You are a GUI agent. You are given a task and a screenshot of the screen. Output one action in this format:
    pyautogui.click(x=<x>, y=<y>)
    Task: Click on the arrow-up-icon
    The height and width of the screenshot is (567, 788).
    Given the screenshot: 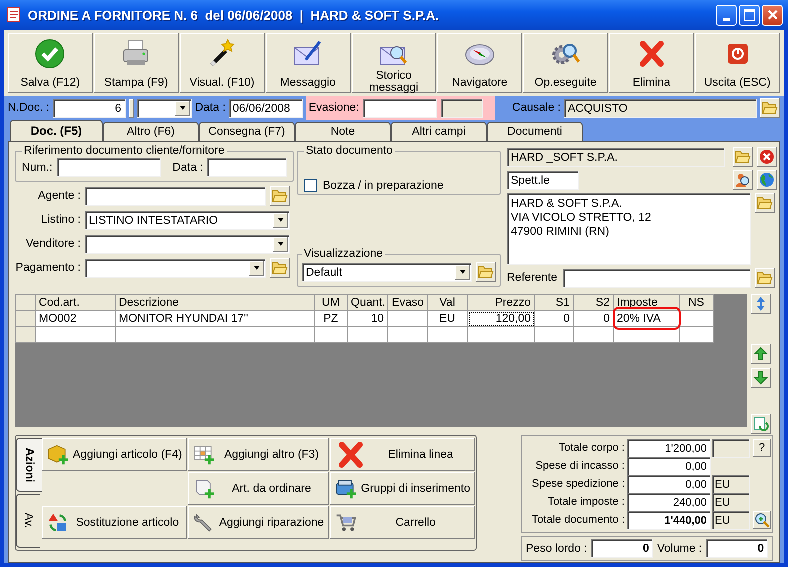 What is the action you would take?
    pyautogui.click(x=761, y=354)
    